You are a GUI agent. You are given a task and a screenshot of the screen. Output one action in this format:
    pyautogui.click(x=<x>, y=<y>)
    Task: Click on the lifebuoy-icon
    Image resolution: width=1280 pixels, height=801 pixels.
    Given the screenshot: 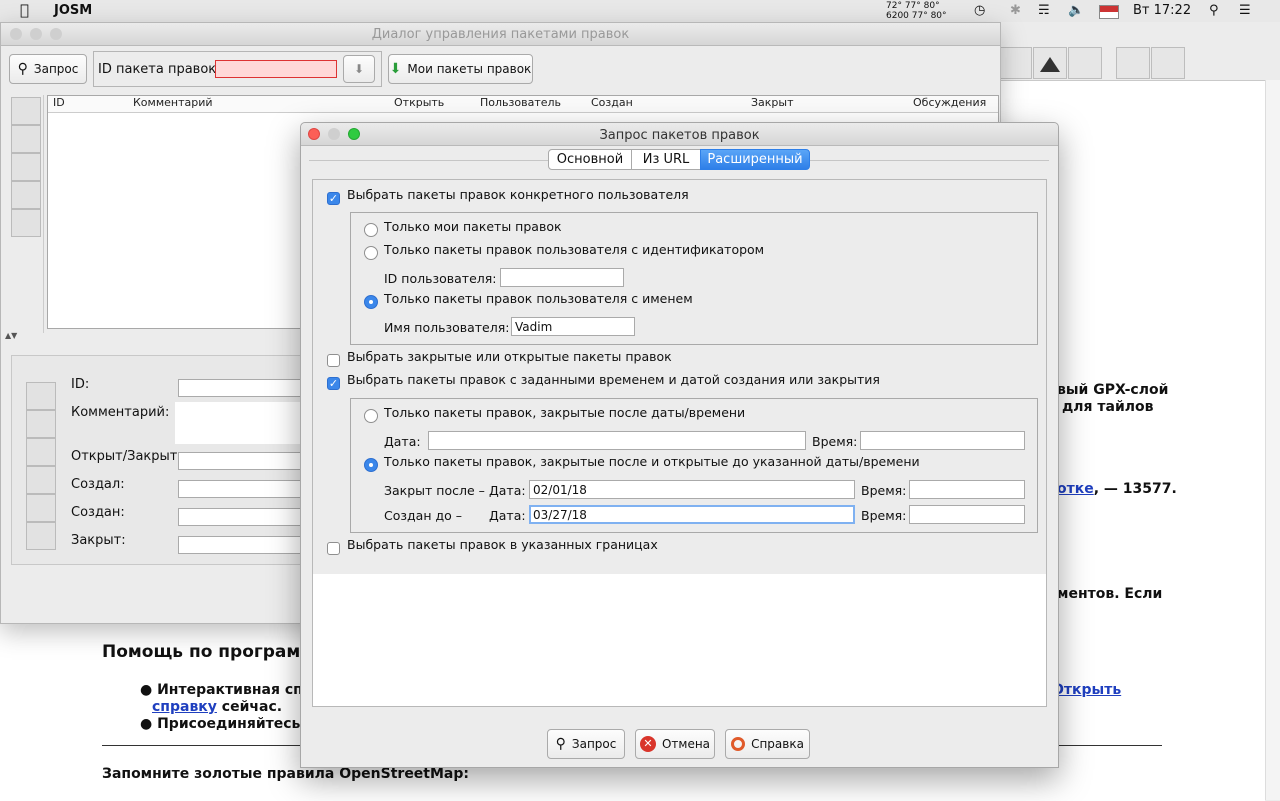 What is the action you would take?
    pyautogui.click(x=738, y=744)
    